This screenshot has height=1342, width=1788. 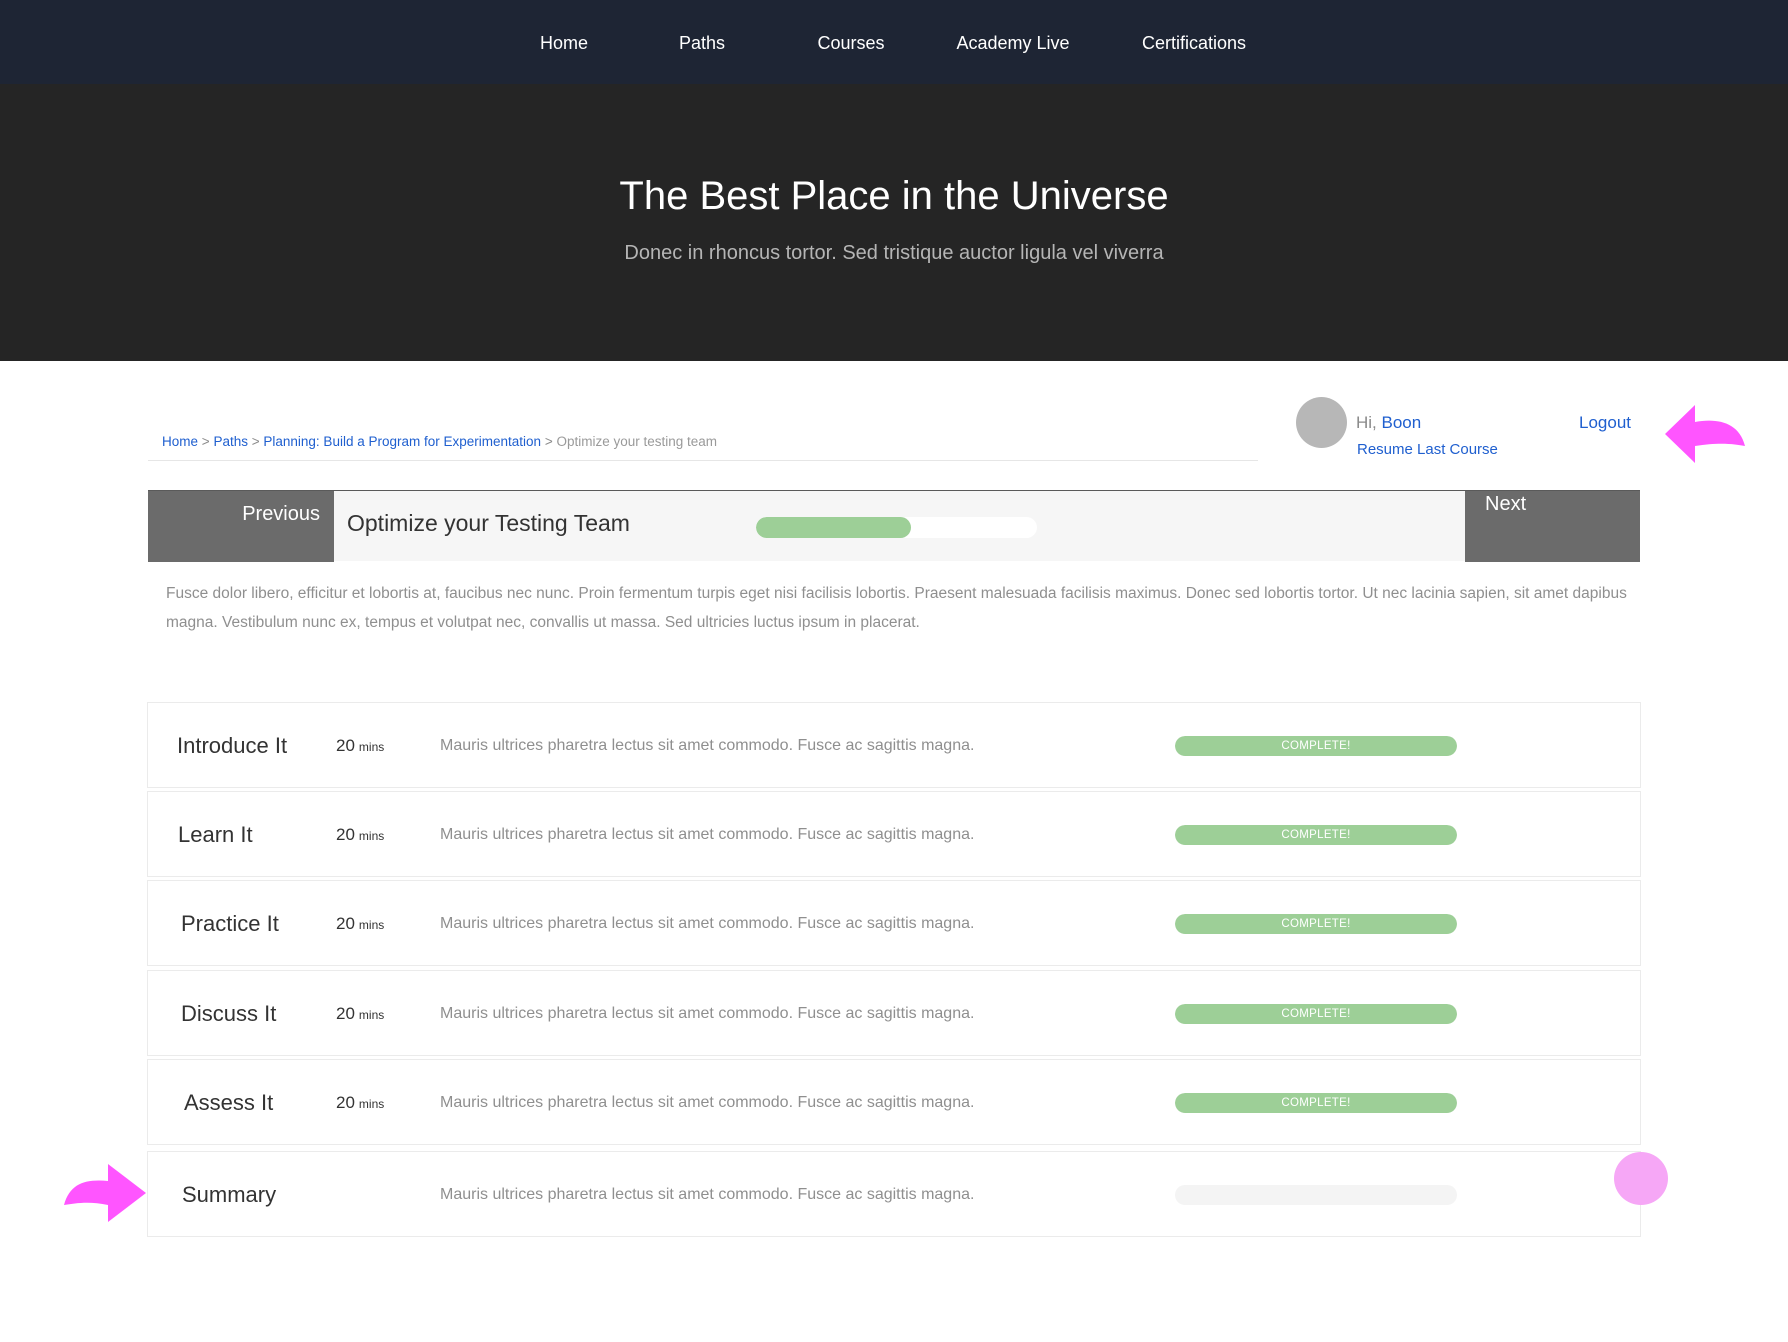 I want to click on module-status-bar, so click(x=1316, y=1195).